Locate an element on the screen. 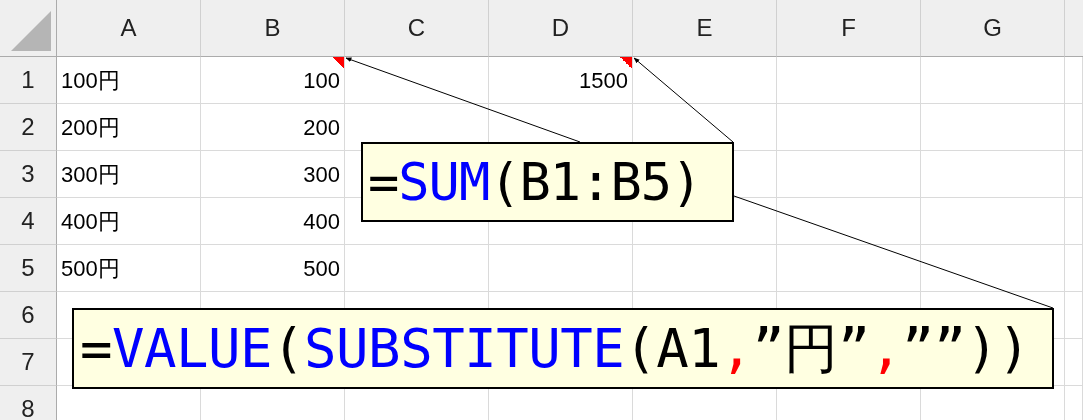 Image resolution: width=1083 pixels, height=420 pixels. formula-text: =SUM(B1:B5) is located at coordinates (535, 182).